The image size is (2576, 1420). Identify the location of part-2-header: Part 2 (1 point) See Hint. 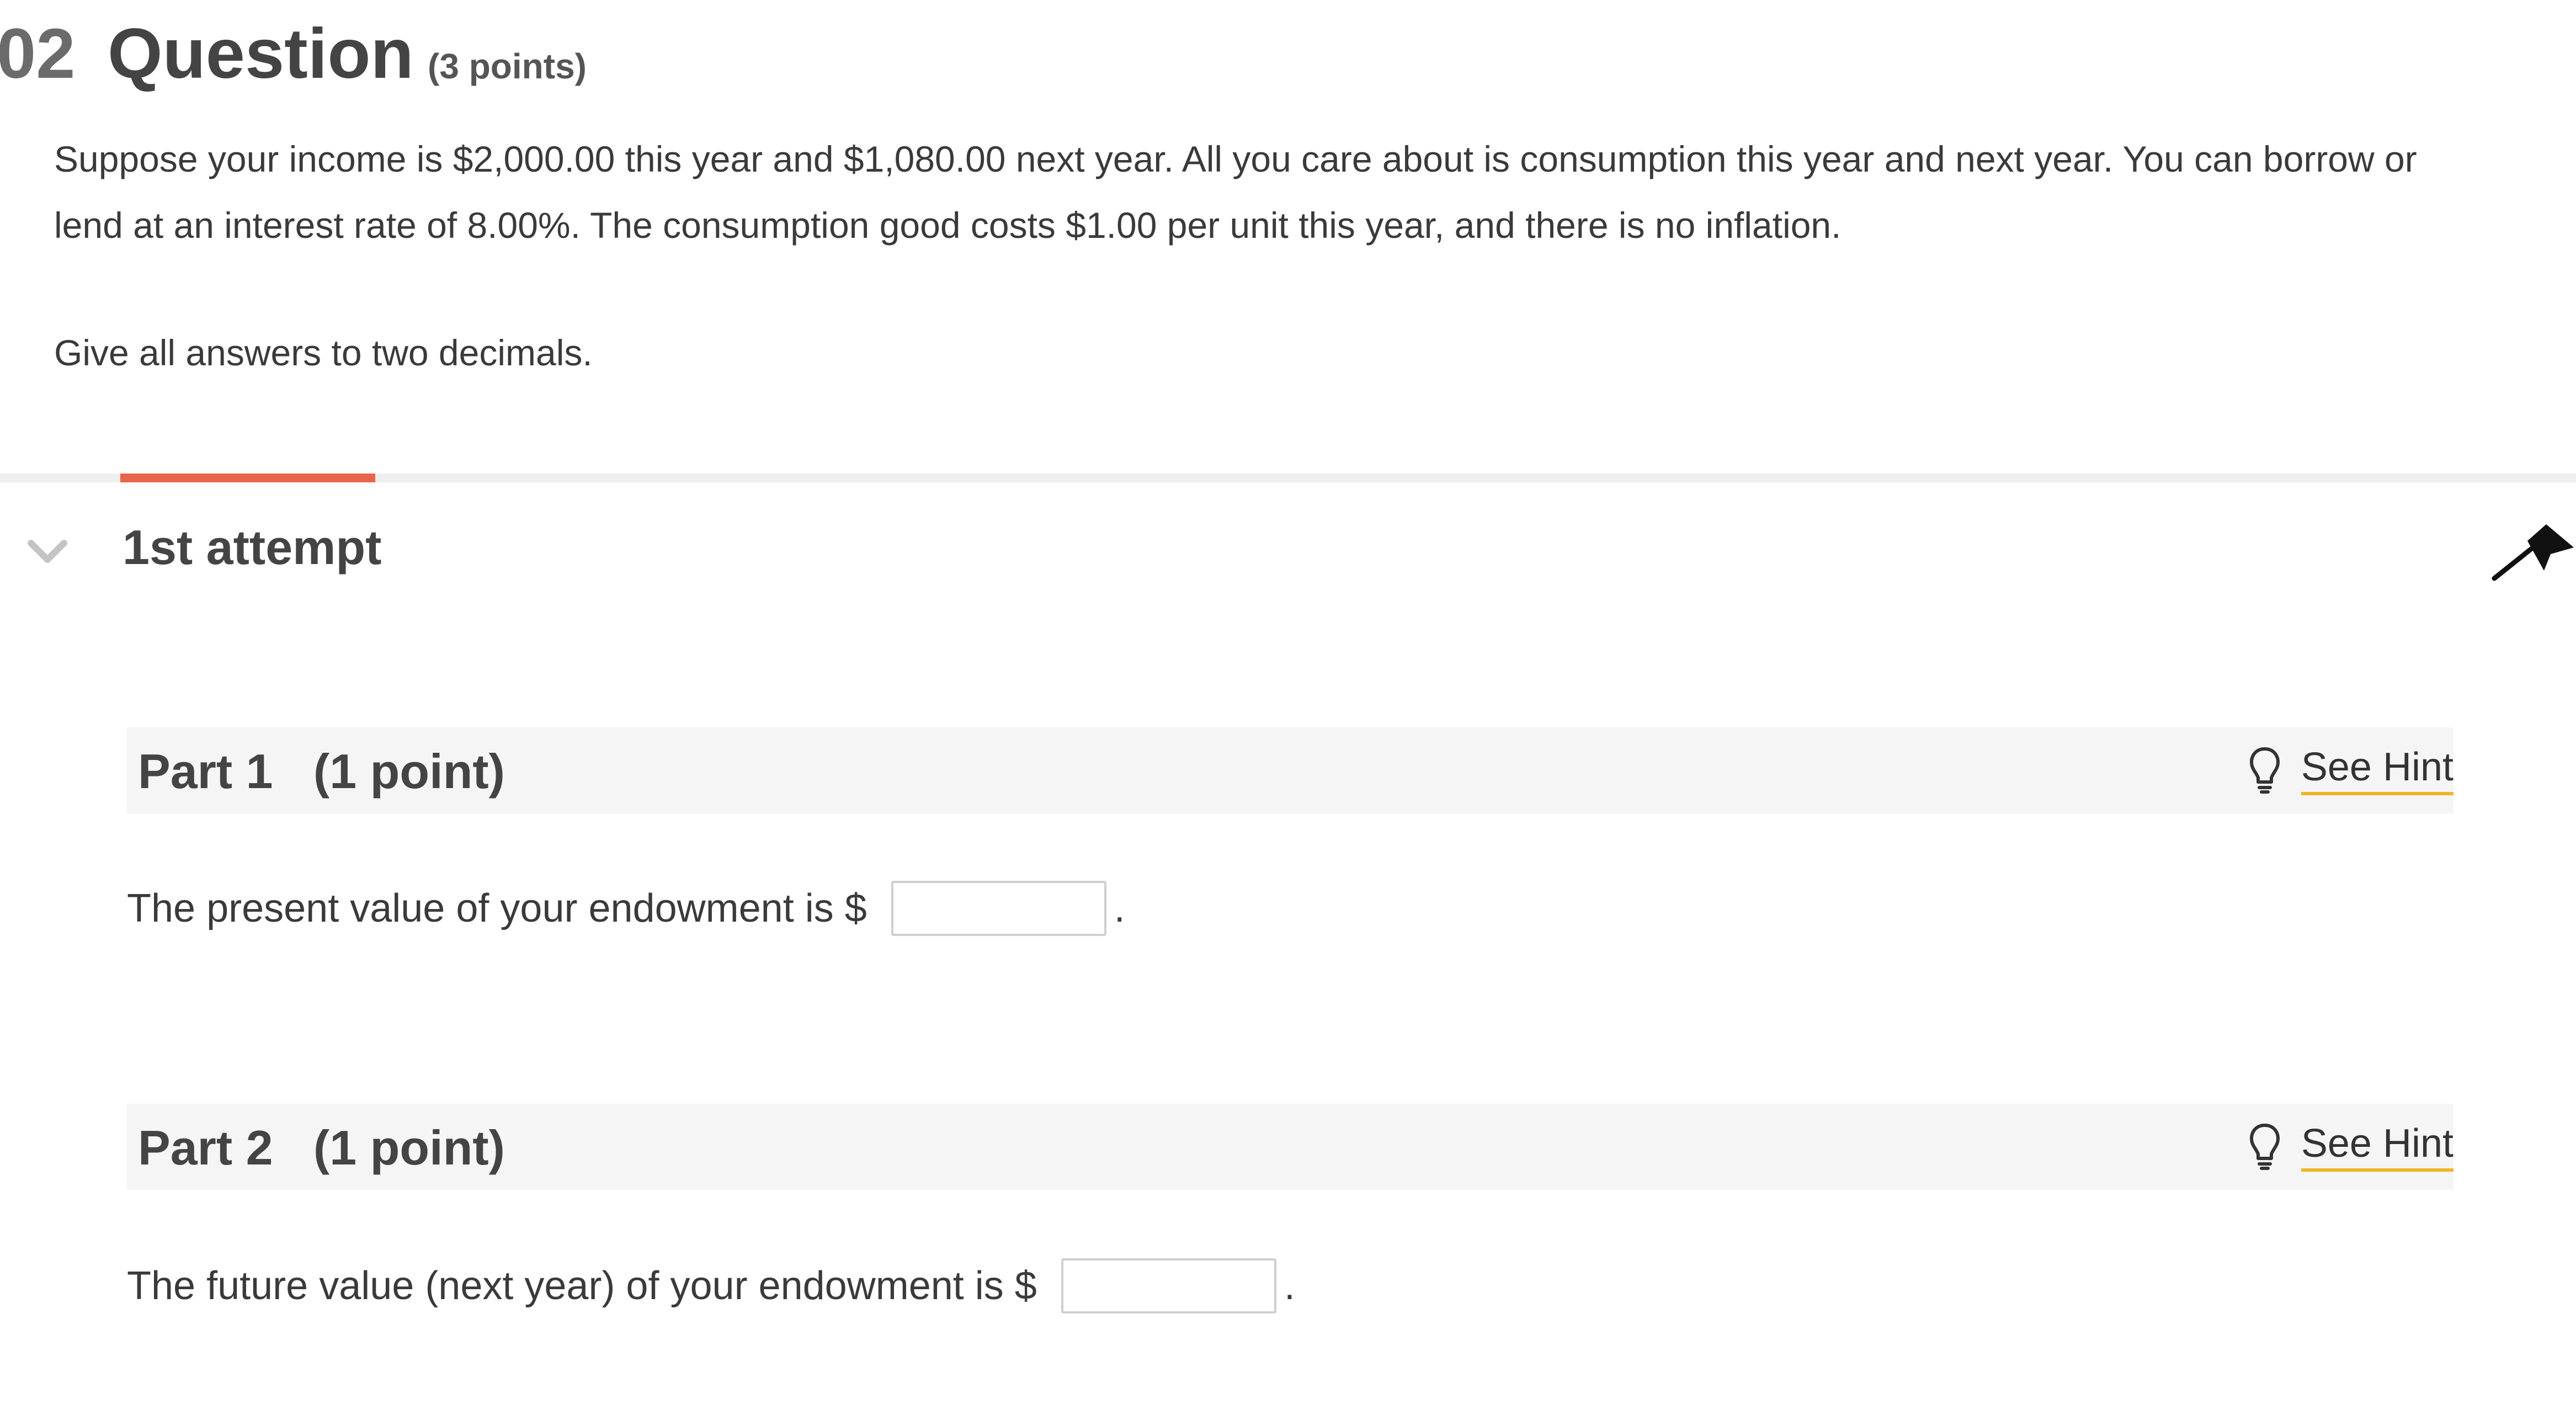
(1290, 1147).